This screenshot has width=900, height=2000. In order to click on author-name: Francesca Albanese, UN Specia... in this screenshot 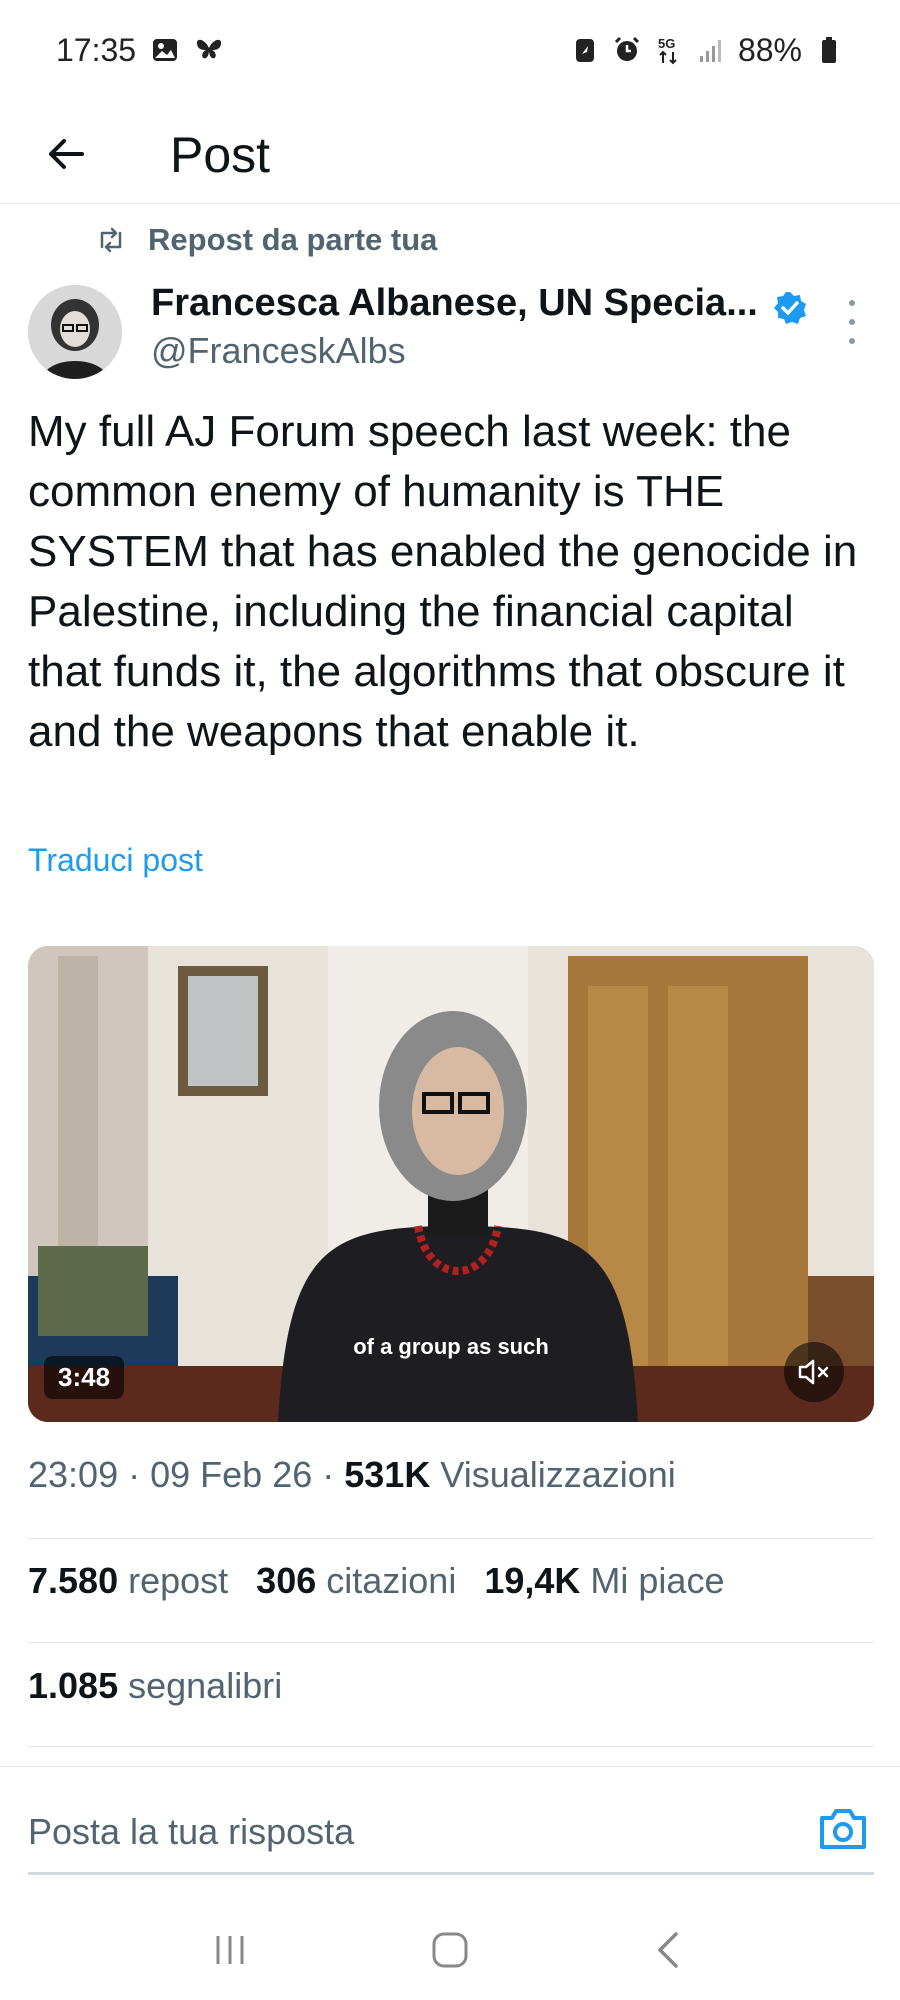, I will do `click(461, 303)`.